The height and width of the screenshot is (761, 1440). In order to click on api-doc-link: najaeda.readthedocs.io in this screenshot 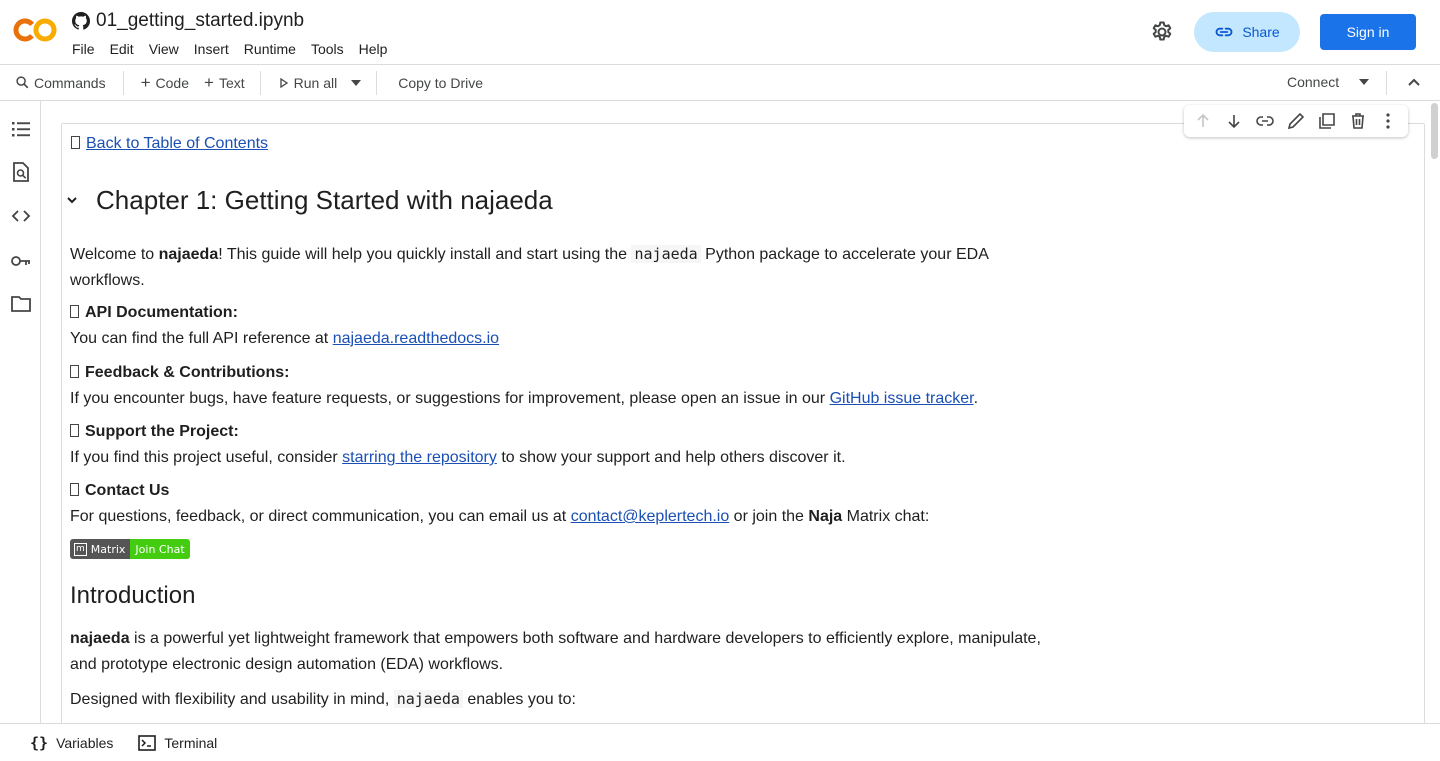, I will do `click(416, 338)`.